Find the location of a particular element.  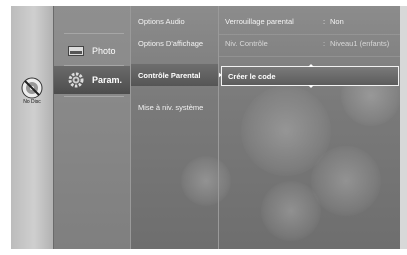

submenu-parental-control: Contrôle Parental is located at coordinates (176, 75).